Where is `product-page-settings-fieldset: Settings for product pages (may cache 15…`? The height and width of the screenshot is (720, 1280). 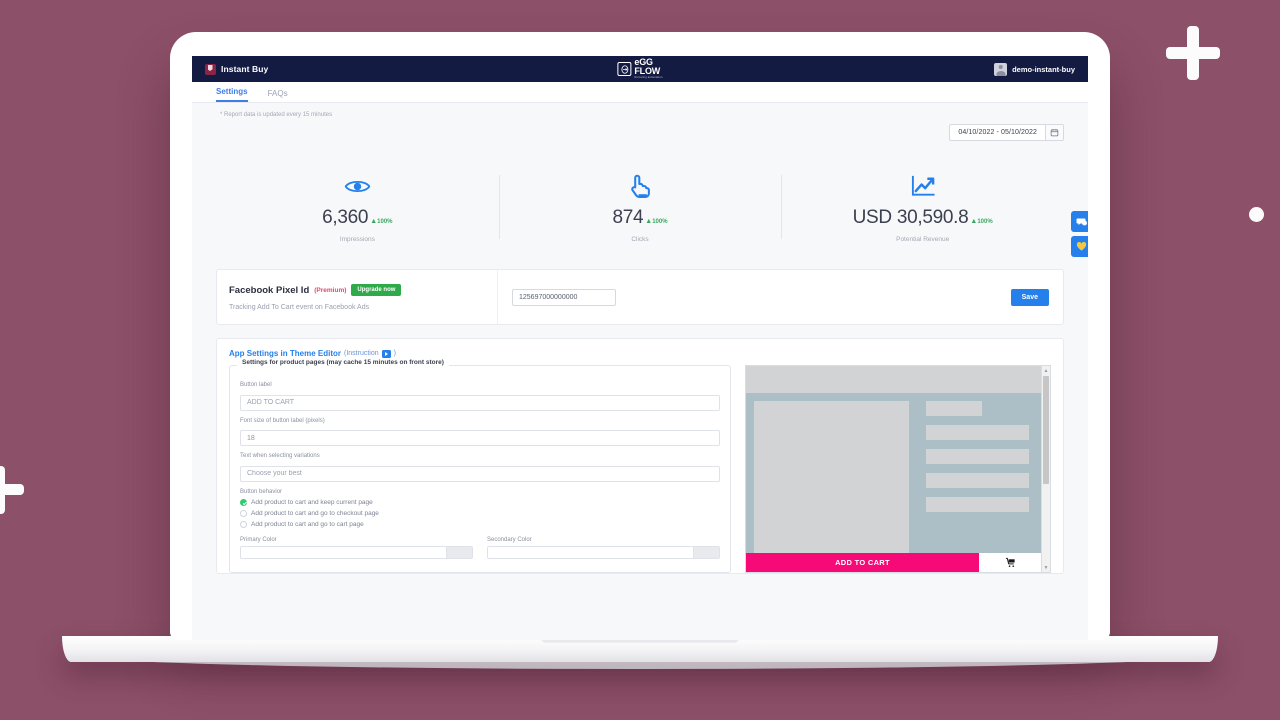 product-page-settings-fieldset: Settings for product pages (may cache 15… is located at coordinates (480, 466).